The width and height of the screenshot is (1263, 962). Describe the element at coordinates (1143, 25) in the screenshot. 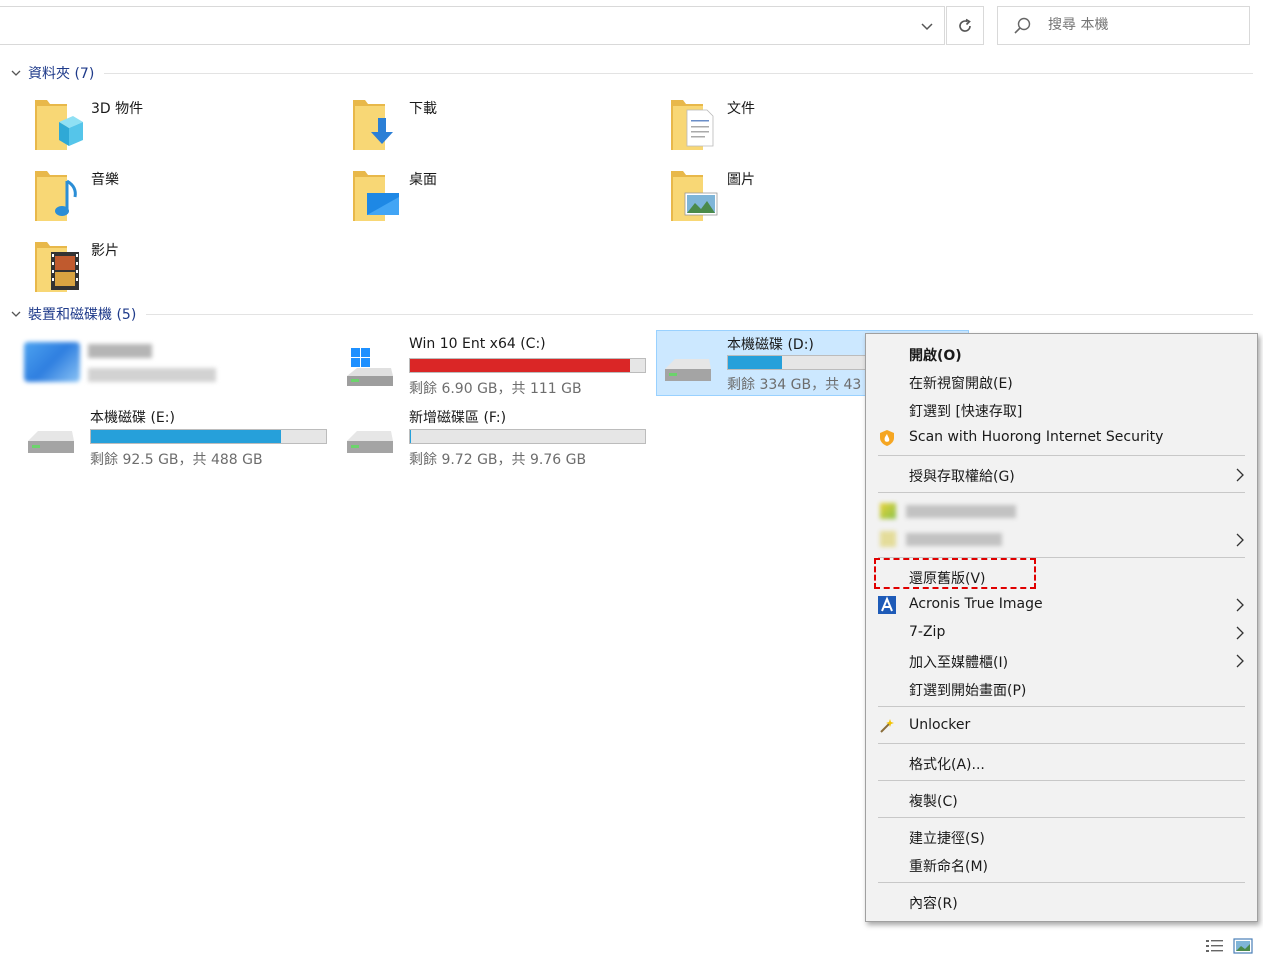

I see `search-input` at that location.